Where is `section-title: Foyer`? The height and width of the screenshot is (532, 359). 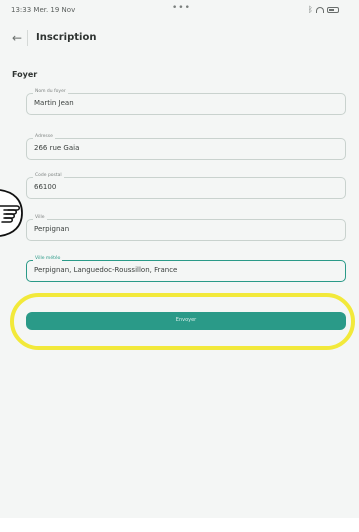
section-title: Foyer is located at coordinates (25, 74).